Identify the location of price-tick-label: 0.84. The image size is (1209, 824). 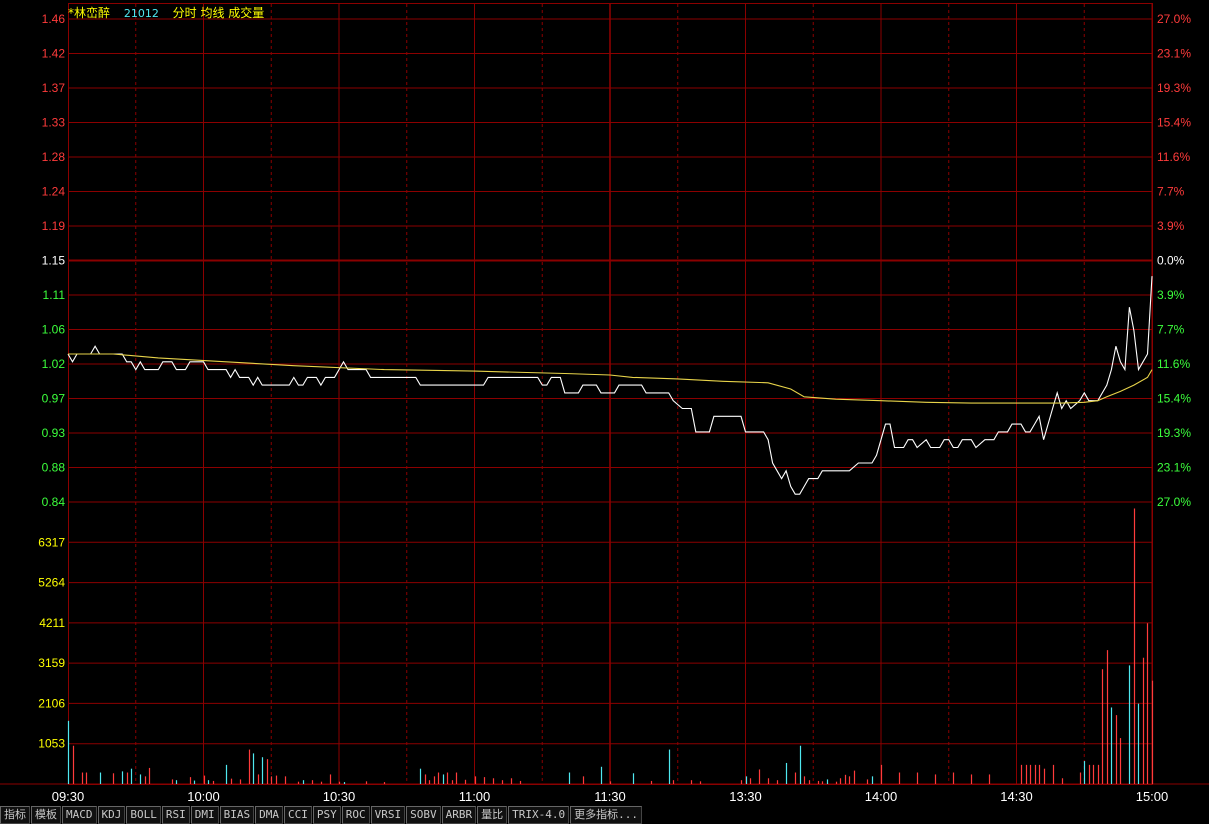
(54, 502).